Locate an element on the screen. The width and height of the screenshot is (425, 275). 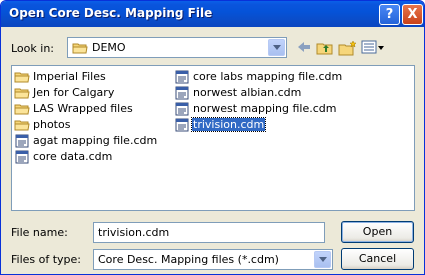
file-name: core labs mapping file.cdm is located at coordinates (268, 76).